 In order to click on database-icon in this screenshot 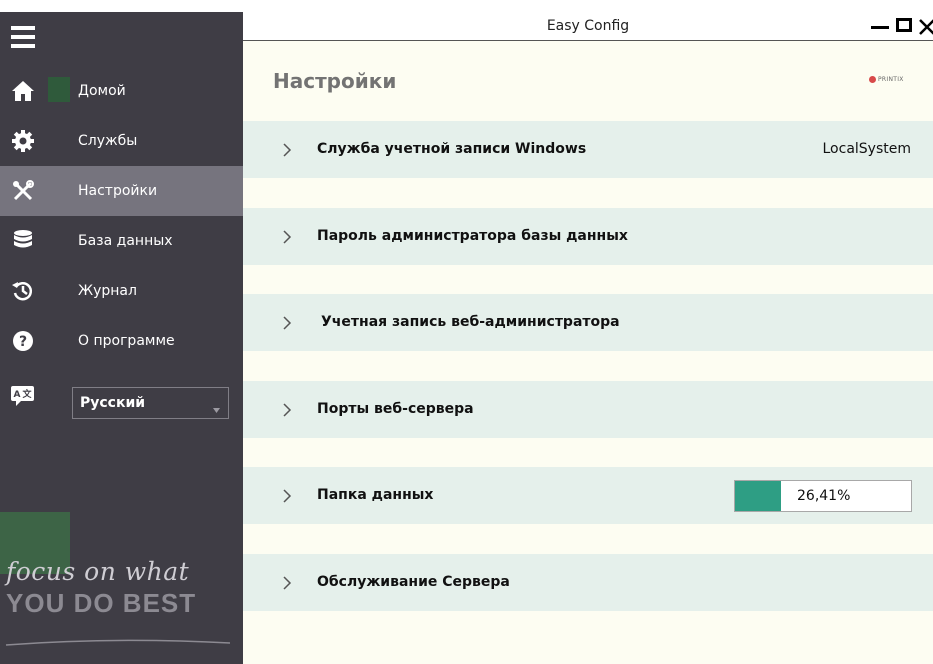, I will do `click(23, 241)`.